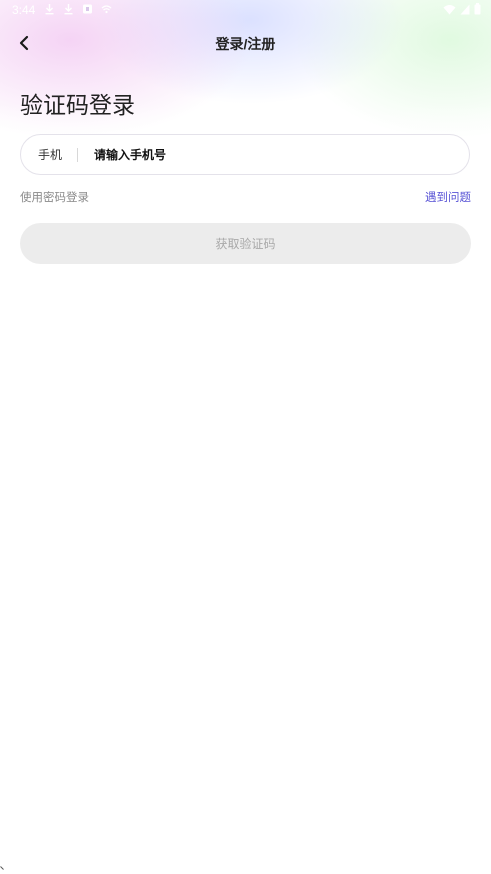 This screenshot has height=874, width=491. I want to click on help-link: 遇到问题, so click(448, 197).